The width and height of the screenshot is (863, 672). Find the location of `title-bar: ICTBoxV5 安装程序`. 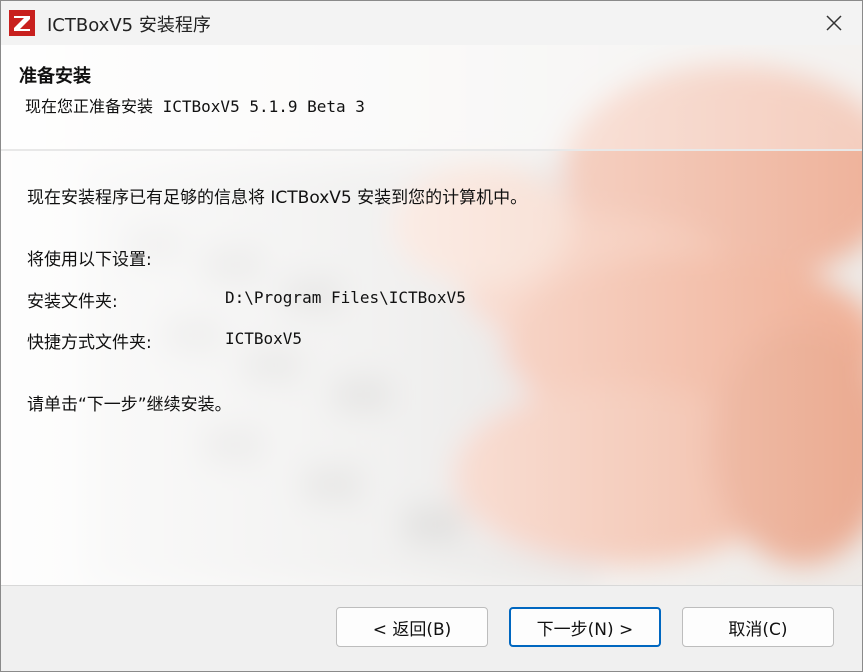

title-bar: ICTBoxV5 安装程序 is located at coordinates (431, 23).